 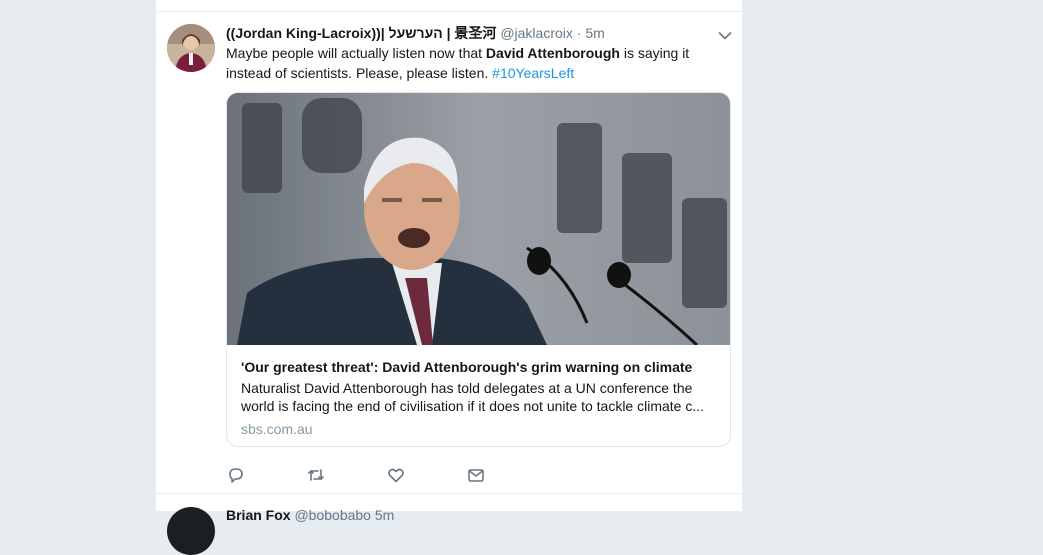 I want to click on tweet-header: Brian Fox @bobobabo 5m, so click(x=310, y=515).